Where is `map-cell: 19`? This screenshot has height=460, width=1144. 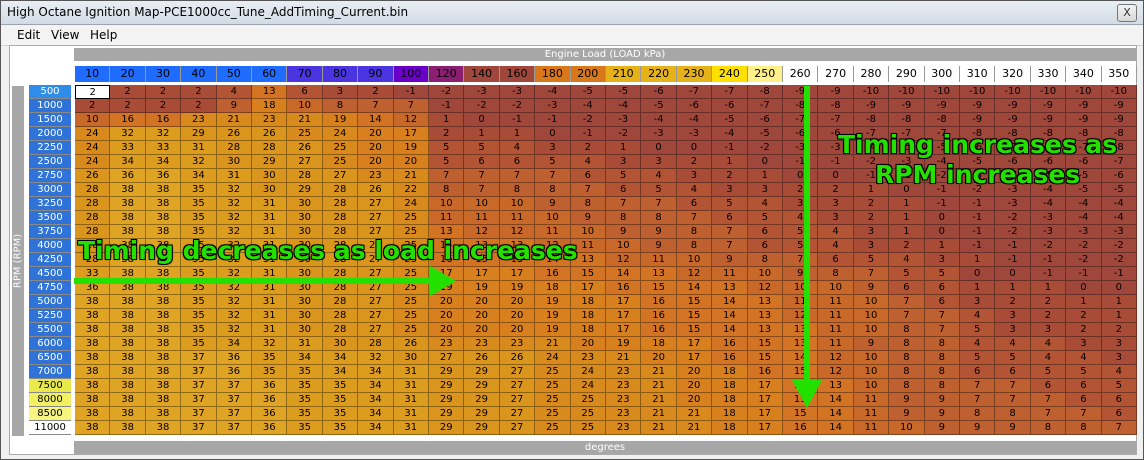
map-cell: 19 is located at coordinates (447, 288).